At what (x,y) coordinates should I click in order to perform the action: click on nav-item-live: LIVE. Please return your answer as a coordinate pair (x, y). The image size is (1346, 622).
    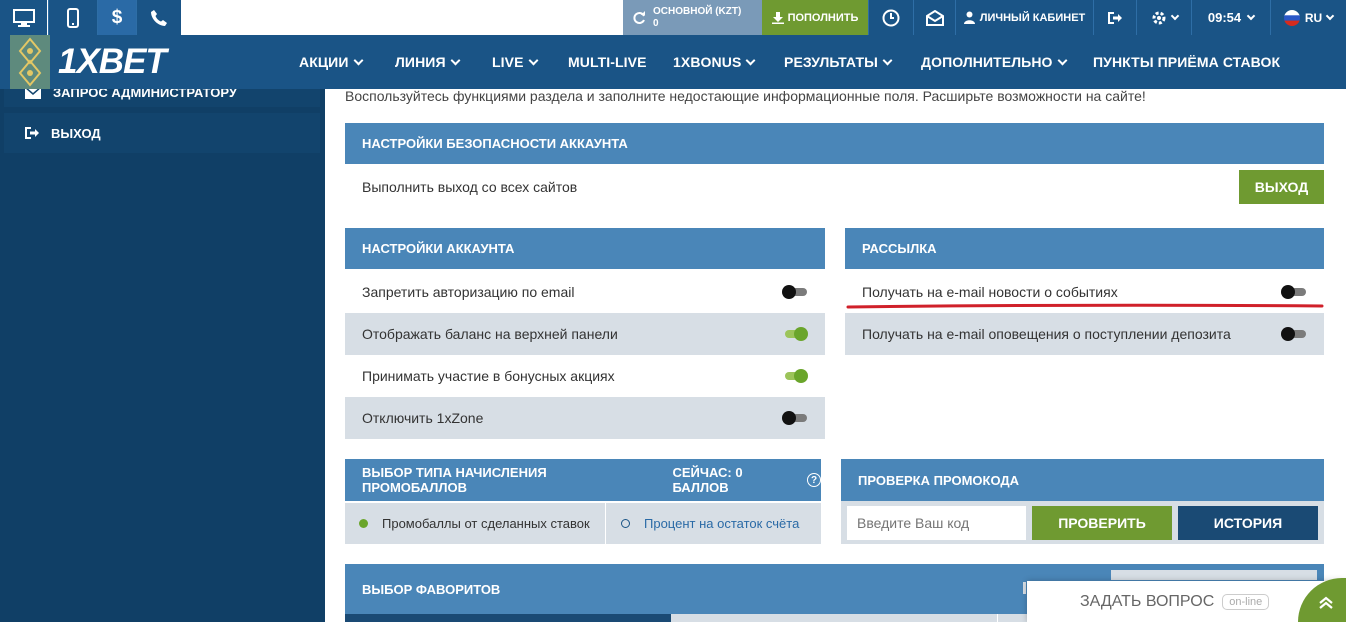
    Looking at the image, I should click on (515, 62).